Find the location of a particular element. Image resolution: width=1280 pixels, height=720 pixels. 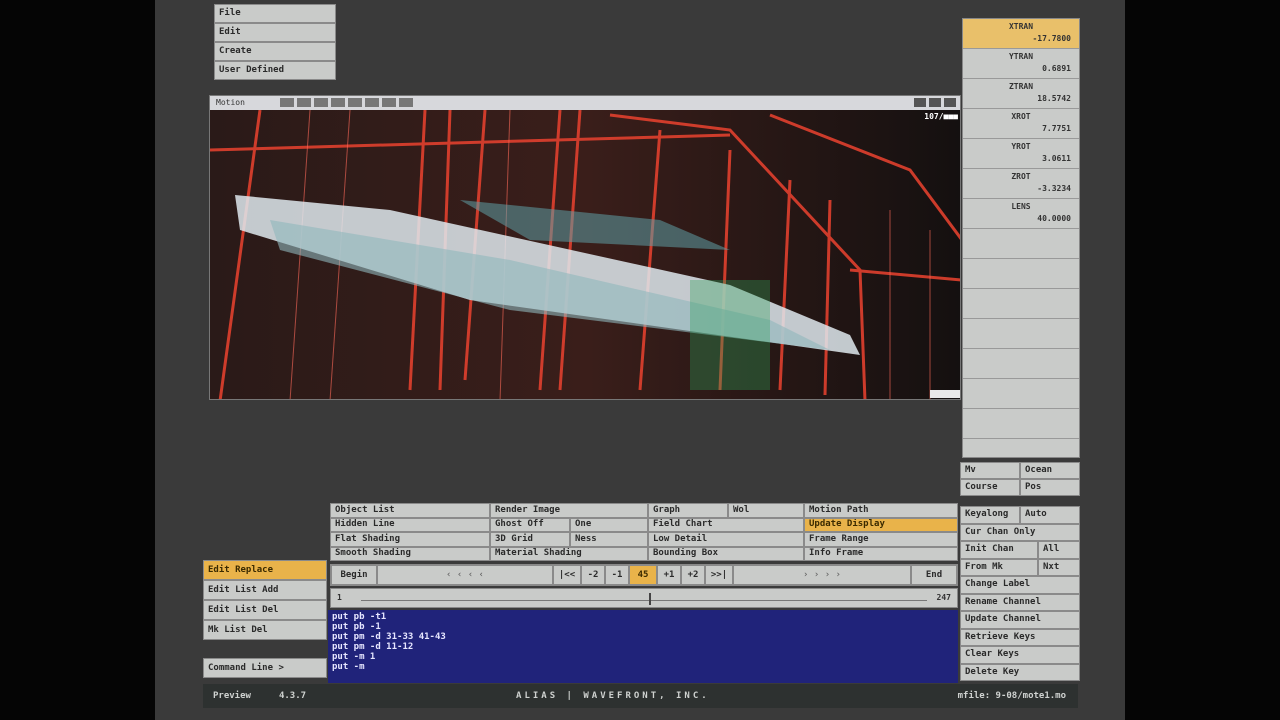

mode-panel: Mv Ocean Course Pos is located at coordinates (1020, 479).